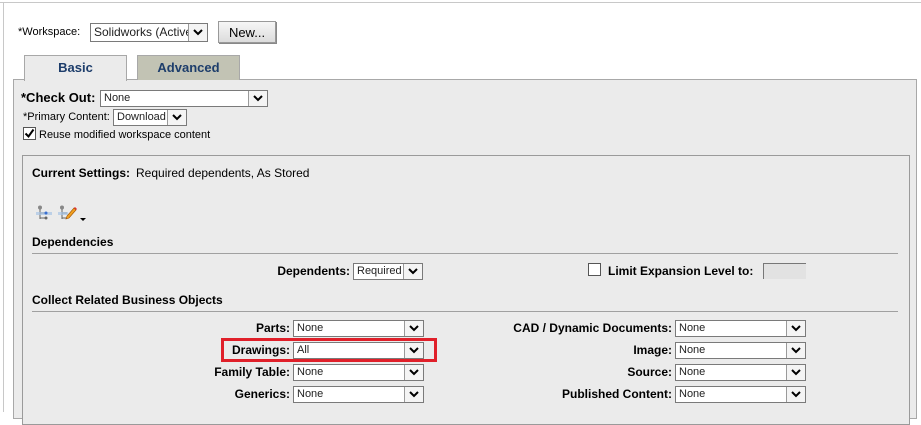 The width and height of the screenshot is (921, 425). Describe the element at coordinates (313, 271) in the screenshot. I see `dependents-label: Dependents:` at that location.